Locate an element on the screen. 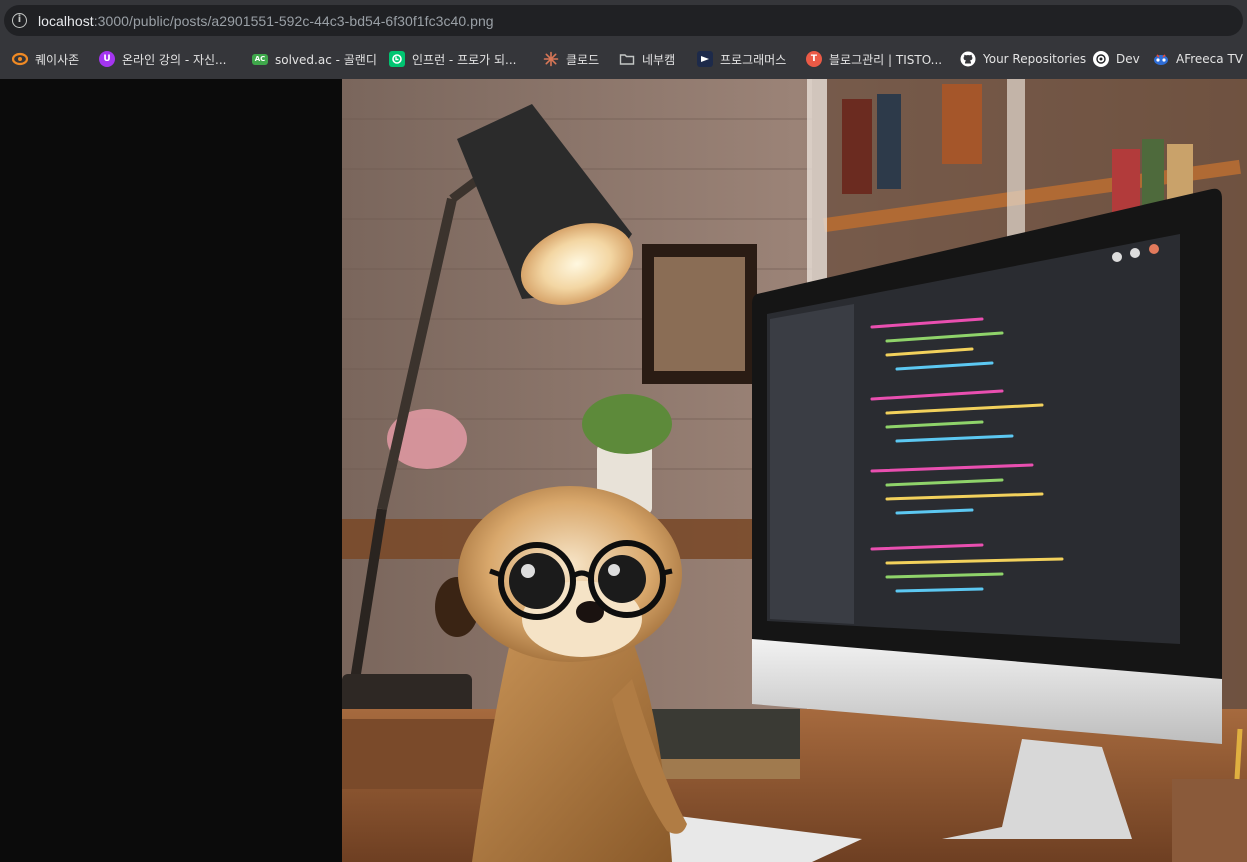 The height and width of the screenshot is (862, 1247). afreecatv-icon is located at coordinates (1161, 59).